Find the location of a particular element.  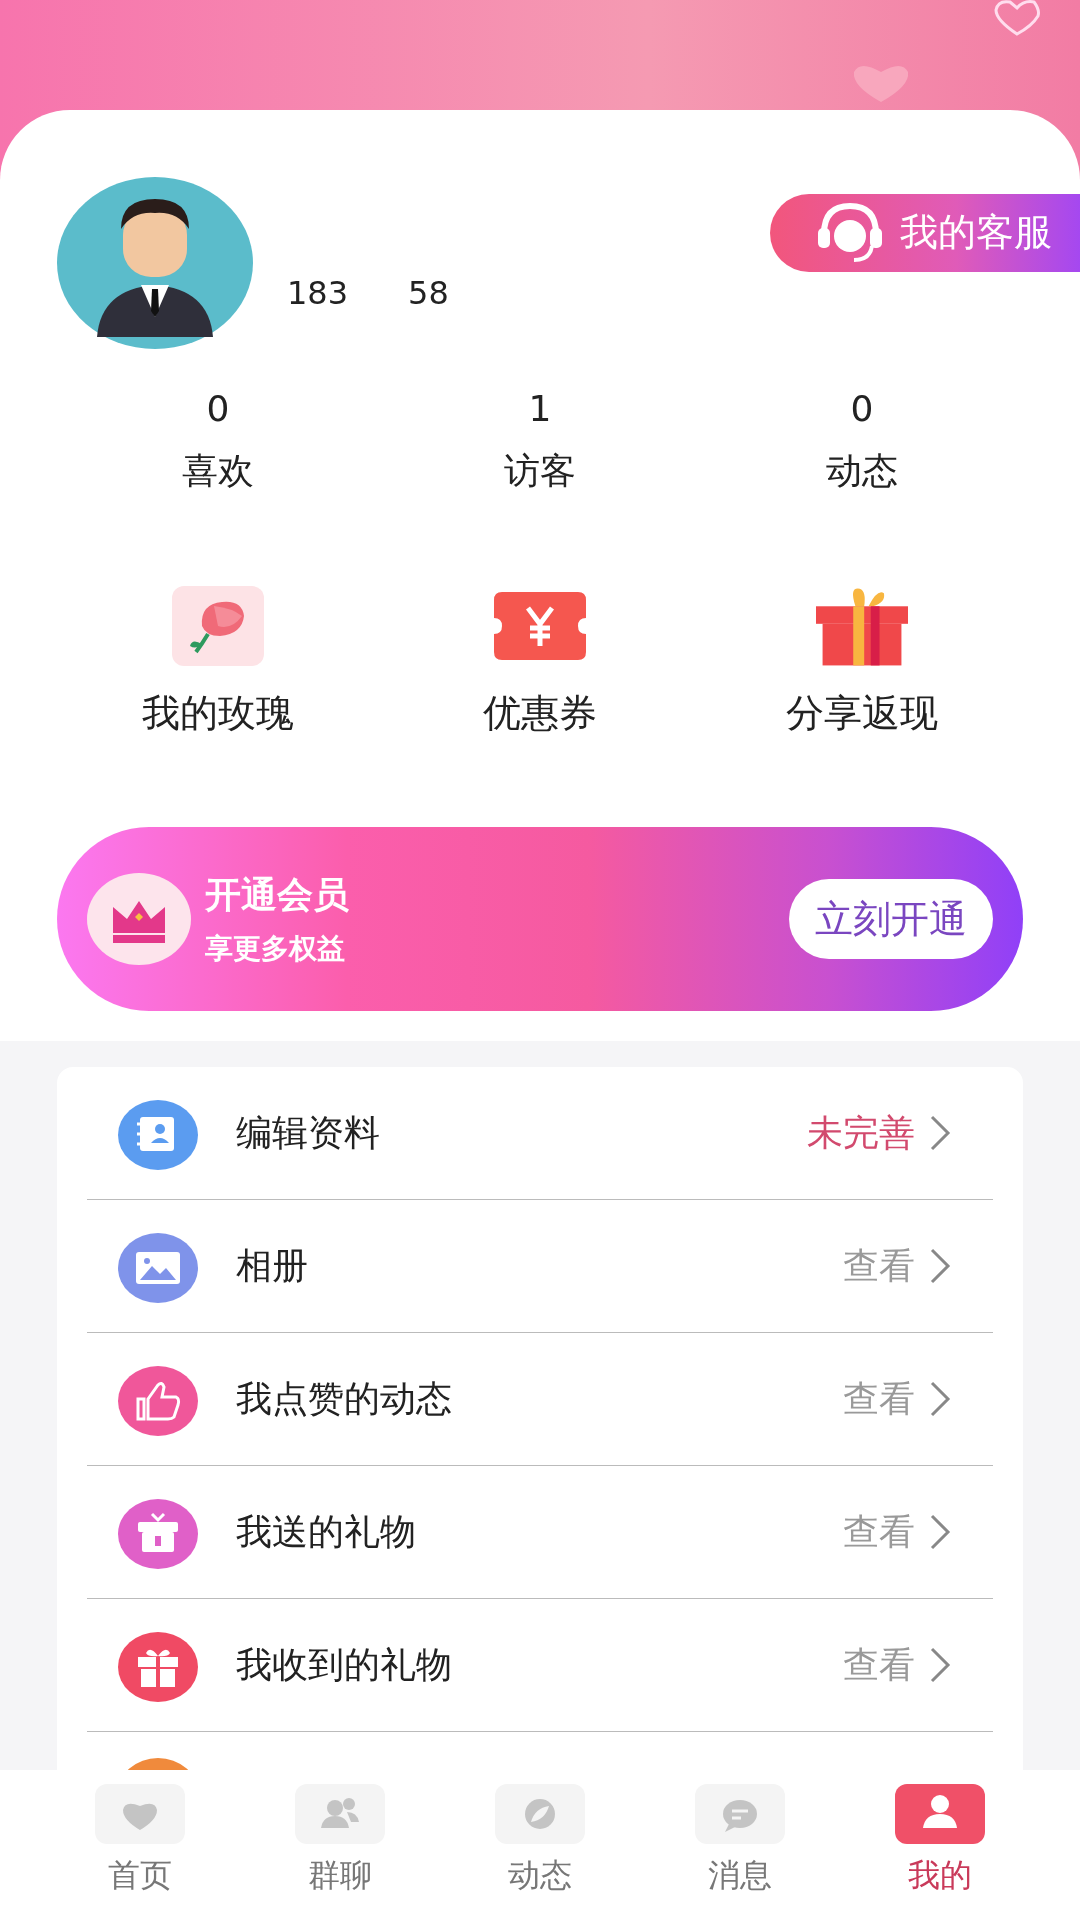

stat-label: 喜欢 is located at coordinates (218, 471).